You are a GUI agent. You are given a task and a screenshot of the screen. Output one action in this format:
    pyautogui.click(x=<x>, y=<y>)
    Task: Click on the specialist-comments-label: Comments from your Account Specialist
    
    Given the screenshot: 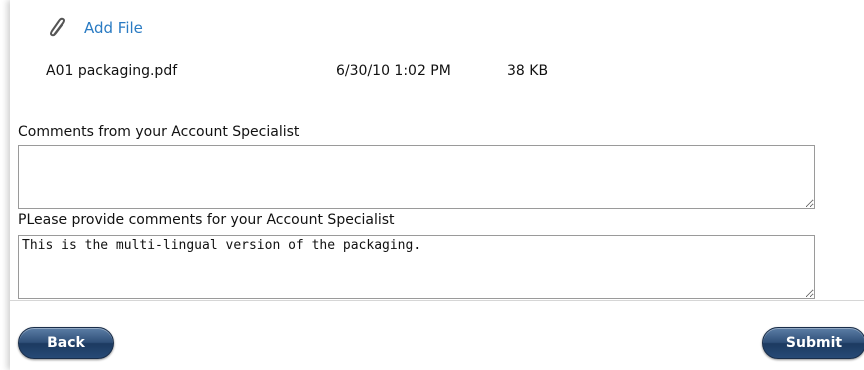 What is the action you would take?
    pyautogui.click(x=159, y=132)
    